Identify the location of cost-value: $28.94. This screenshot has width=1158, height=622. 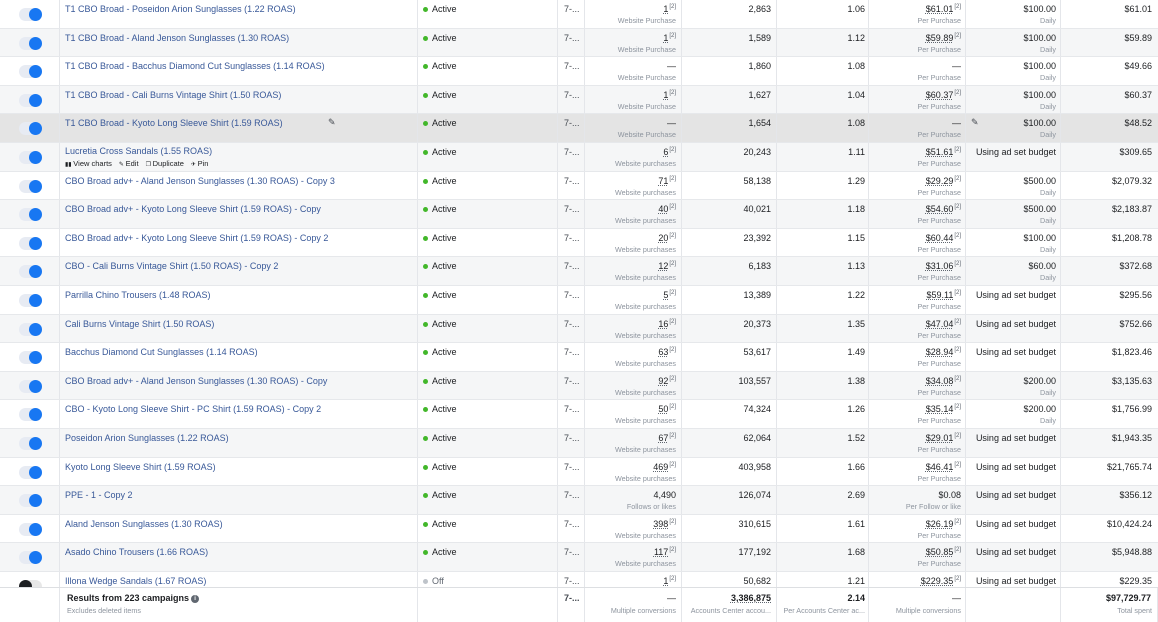
(940, 352).